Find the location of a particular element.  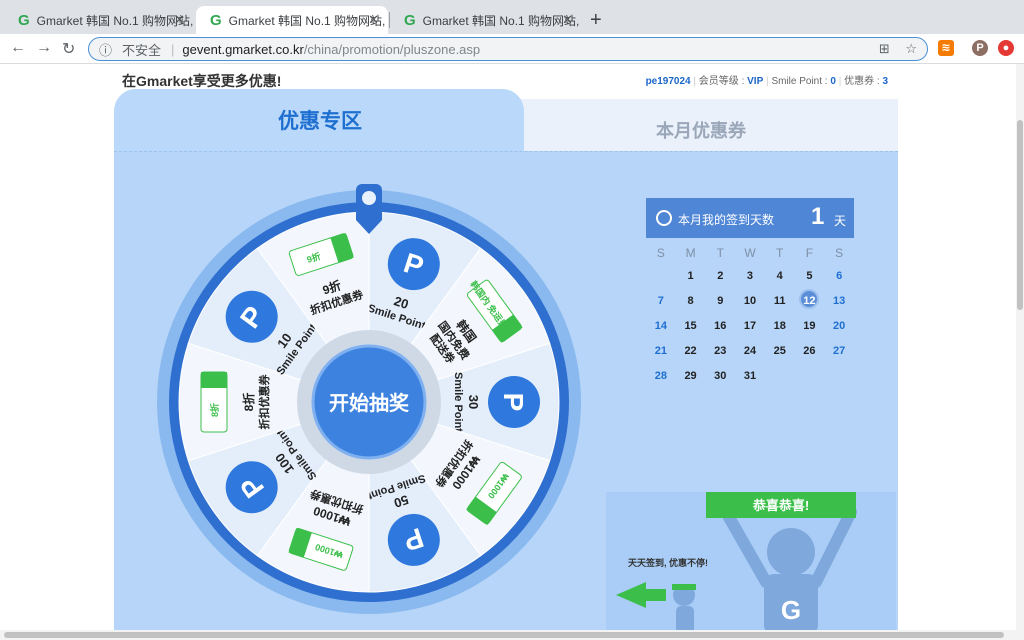

calendar-day: 9 is located at coordinates (720, 301).